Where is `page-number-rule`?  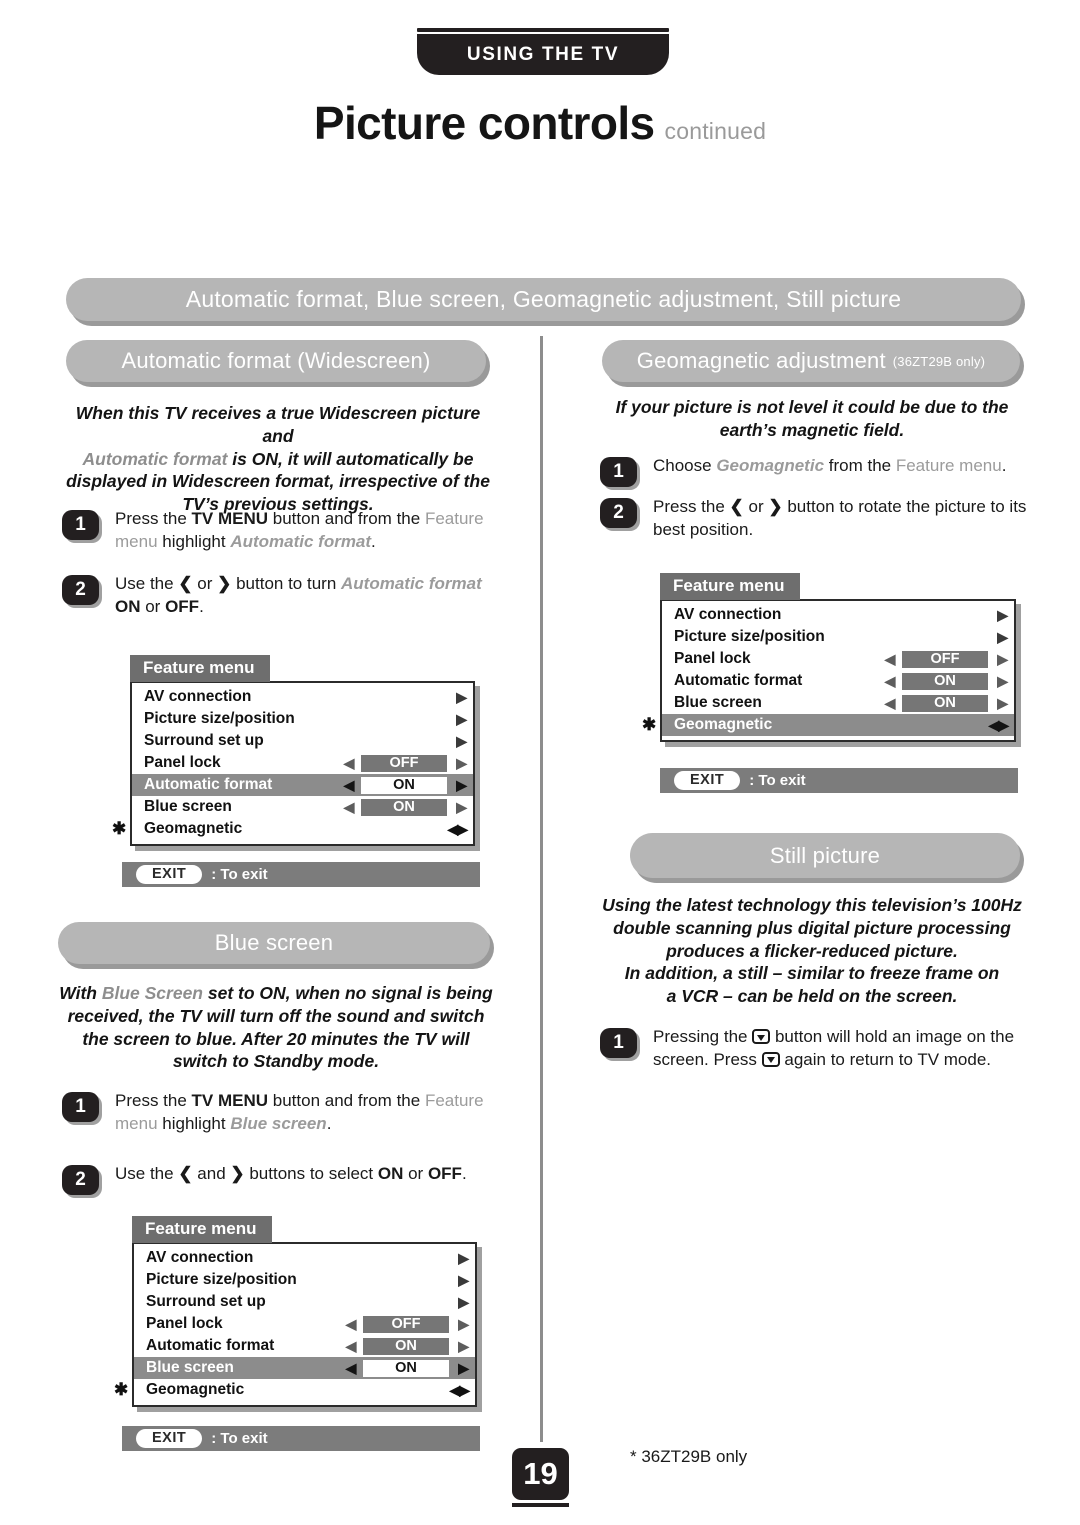 page-number-rule is located at coordinates (540, 1505).